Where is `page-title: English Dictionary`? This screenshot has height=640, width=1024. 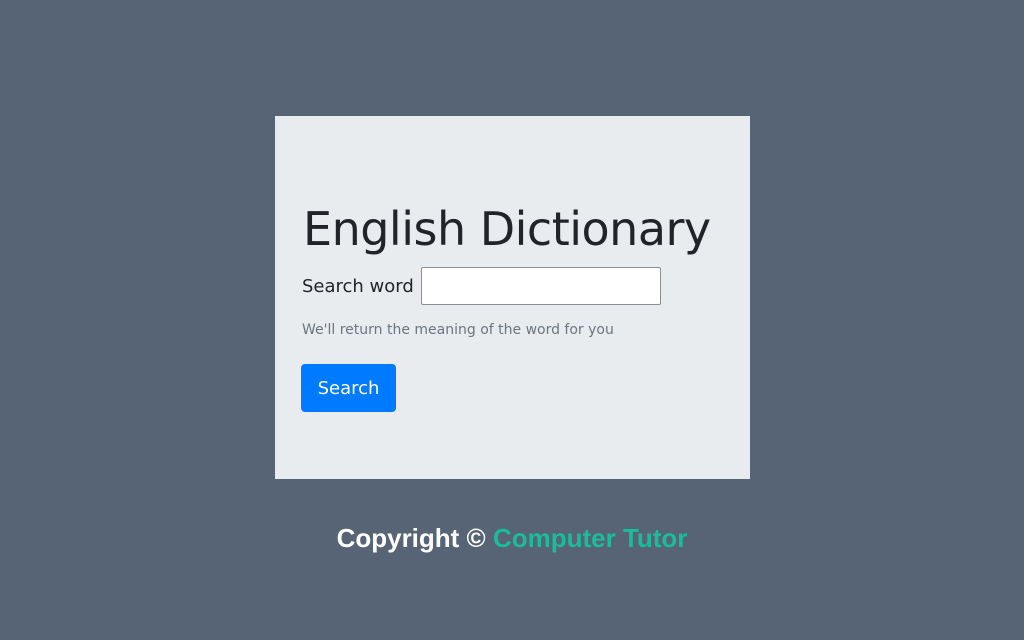 page-title: English Dictionary is located at coordinates (507, 229).